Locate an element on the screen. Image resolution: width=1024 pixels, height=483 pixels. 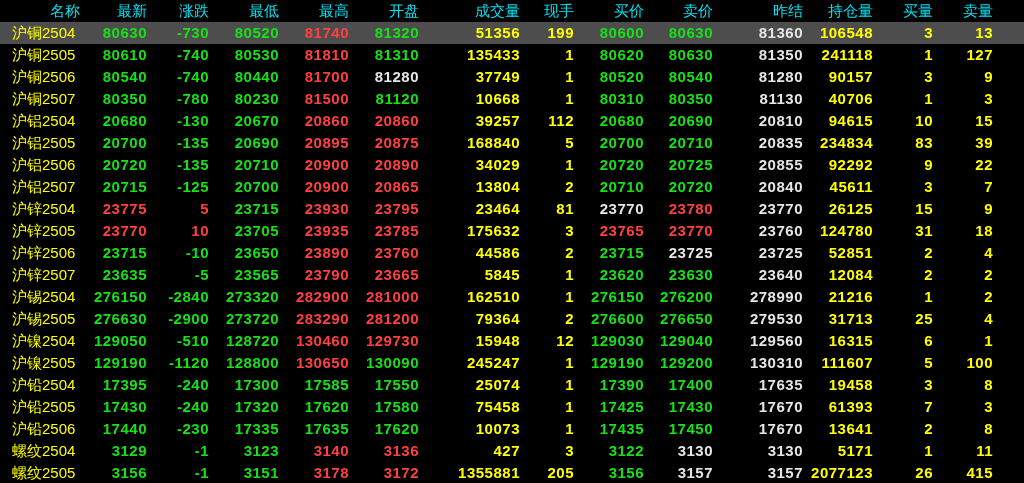
table-cell-text: 124780 is located at coordinates (845, 231).